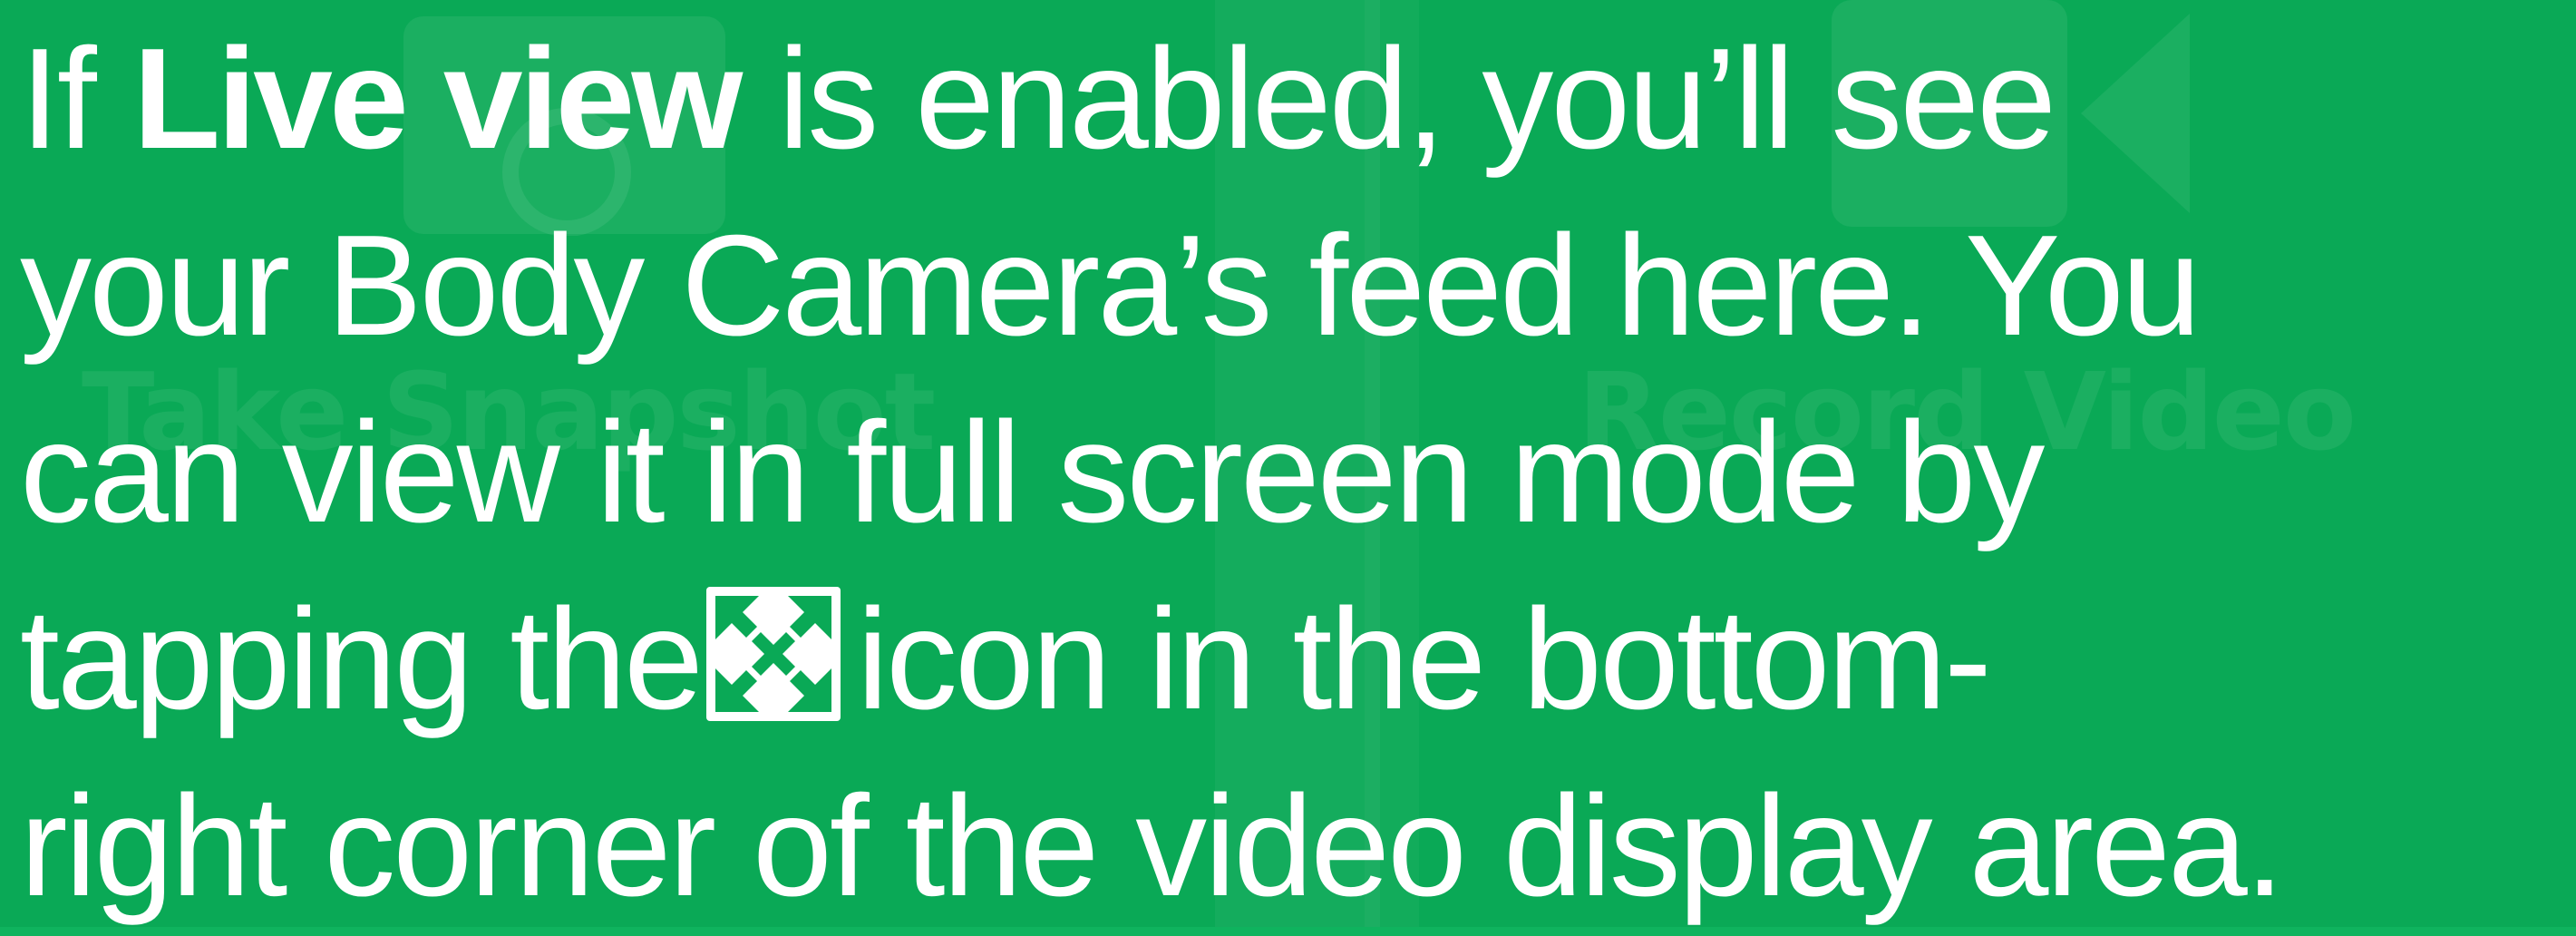 The width and height of the screenshot is (2576, 936). What do you see at coordinates (1111, 286) in the screenshot?
I see `instruction-line-2: your Body Camera’s feed here. You` at bounding box center [1111, 286].